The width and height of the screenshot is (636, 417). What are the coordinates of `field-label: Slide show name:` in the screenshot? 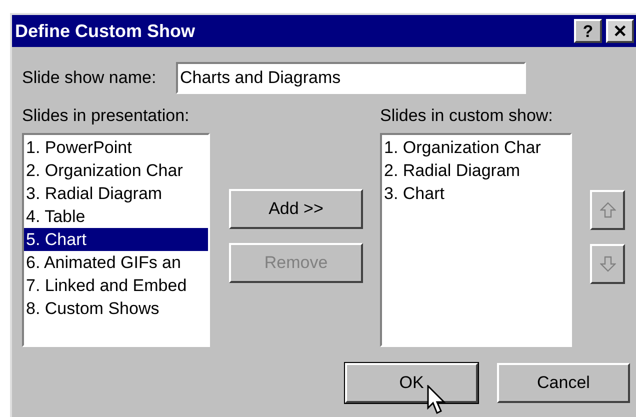 It's located at (90, 78).